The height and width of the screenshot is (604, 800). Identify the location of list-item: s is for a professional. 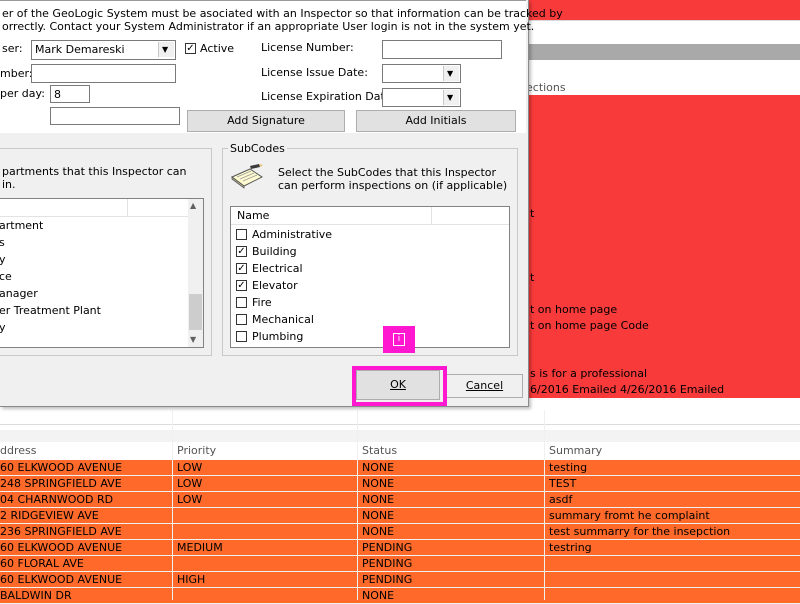
(663, 374).